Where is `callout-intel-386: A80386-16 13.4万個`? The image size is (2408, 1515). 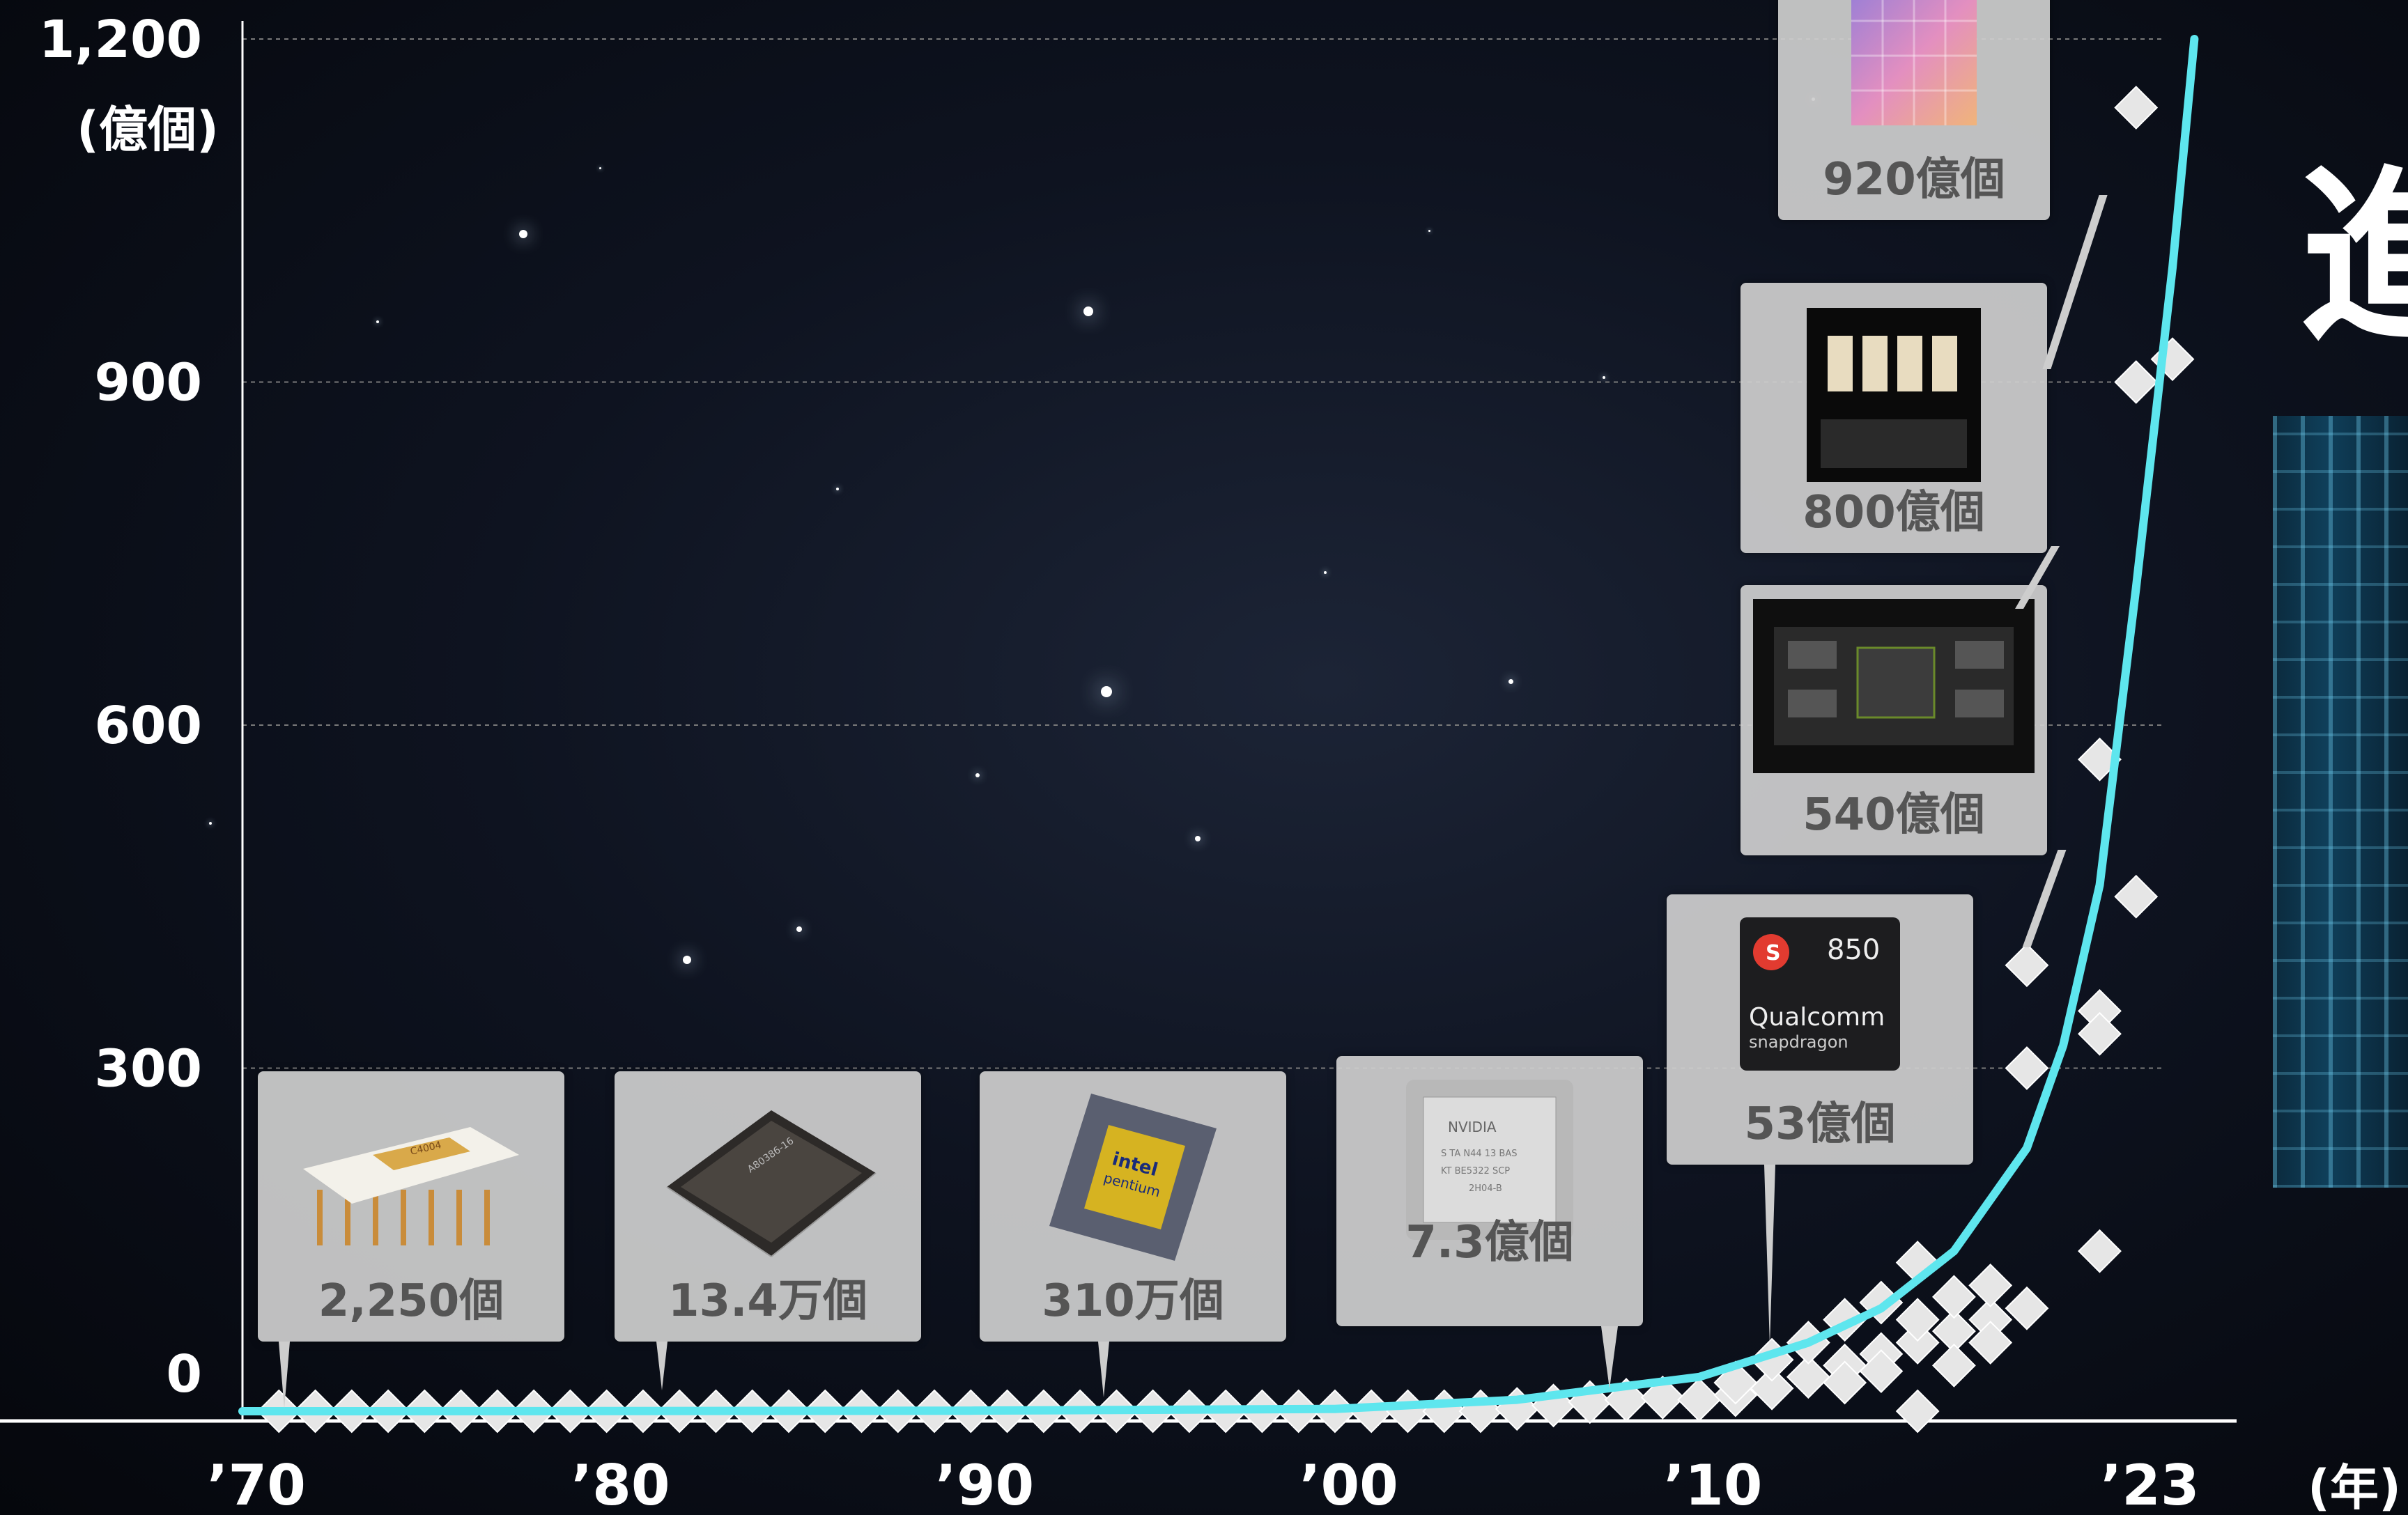 callout-intel-386: A80386-16 13.4万個 is located at coordinates (768, 1230).